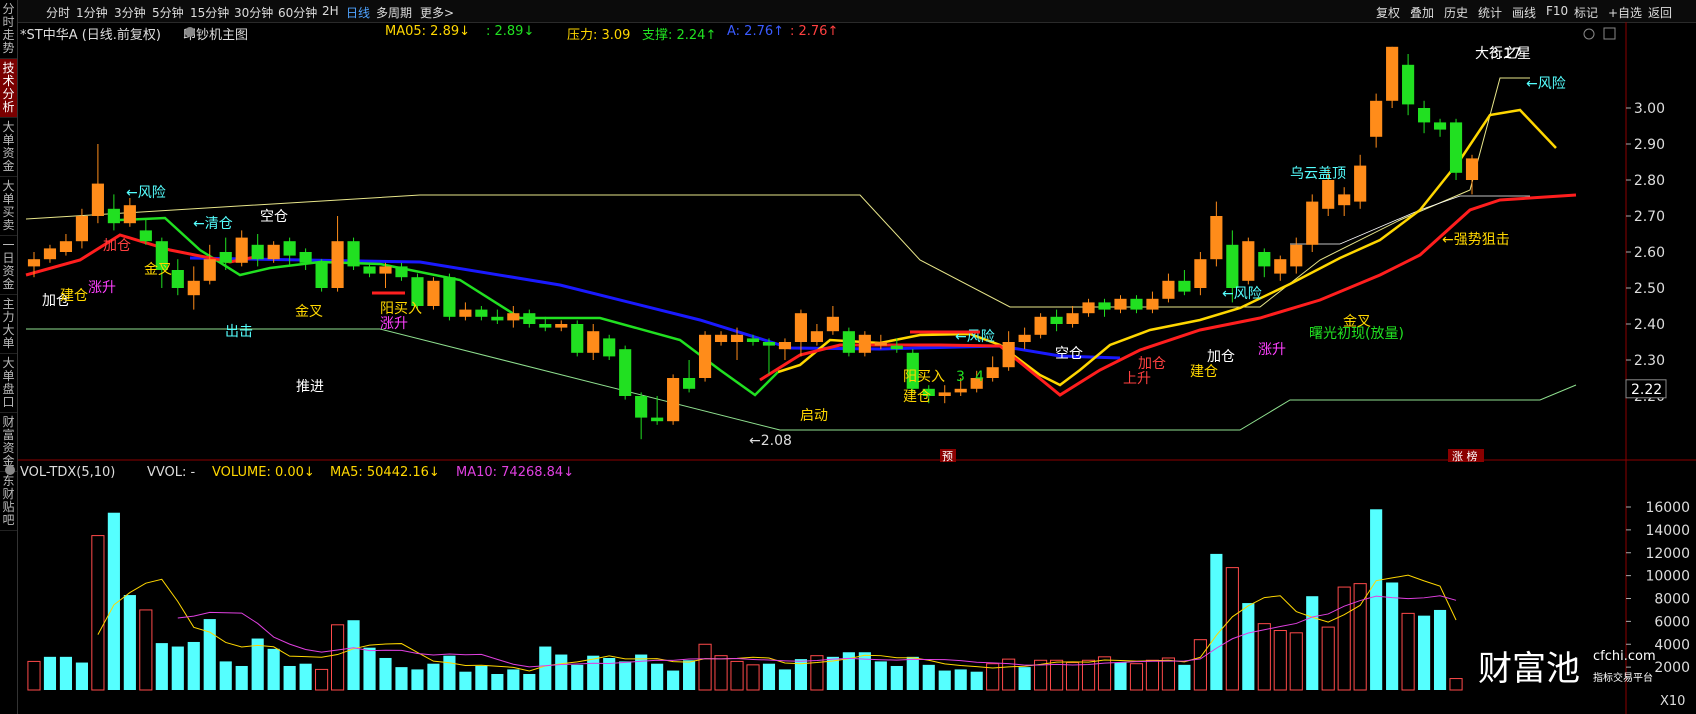 Image resolution: width=1696 pixels, height=714 pixels. I want to click on vol-tick-label: 14000, so click(1667, 531).